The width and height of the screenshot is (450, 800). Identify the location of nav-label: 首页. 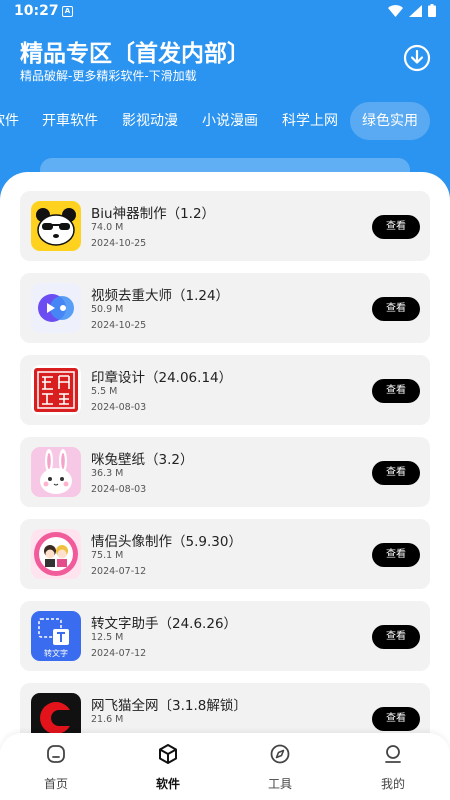
(55, 784).